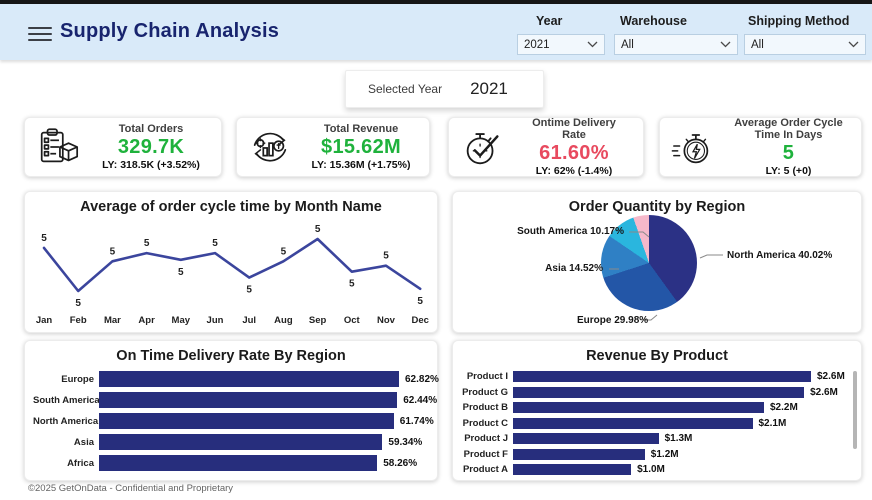  What do you see at coordinates (487, 376) in the screenshot?
I see `bar-category-label: Product I` at bounding box center [487, 376].